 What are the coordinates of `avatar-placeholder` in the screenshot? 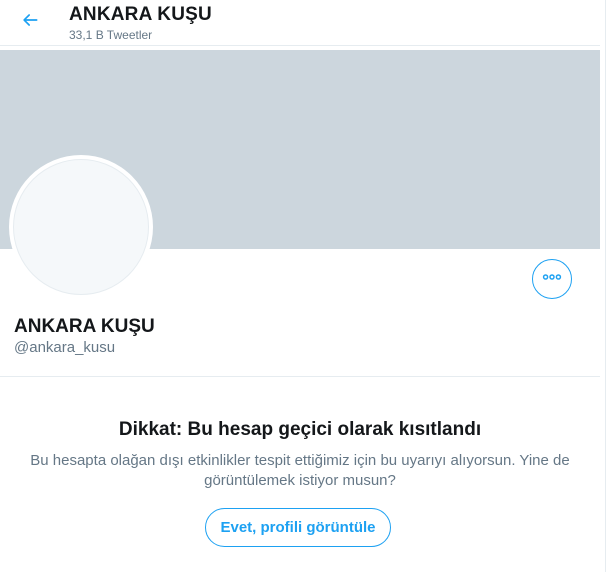 It's located at (81, 227).